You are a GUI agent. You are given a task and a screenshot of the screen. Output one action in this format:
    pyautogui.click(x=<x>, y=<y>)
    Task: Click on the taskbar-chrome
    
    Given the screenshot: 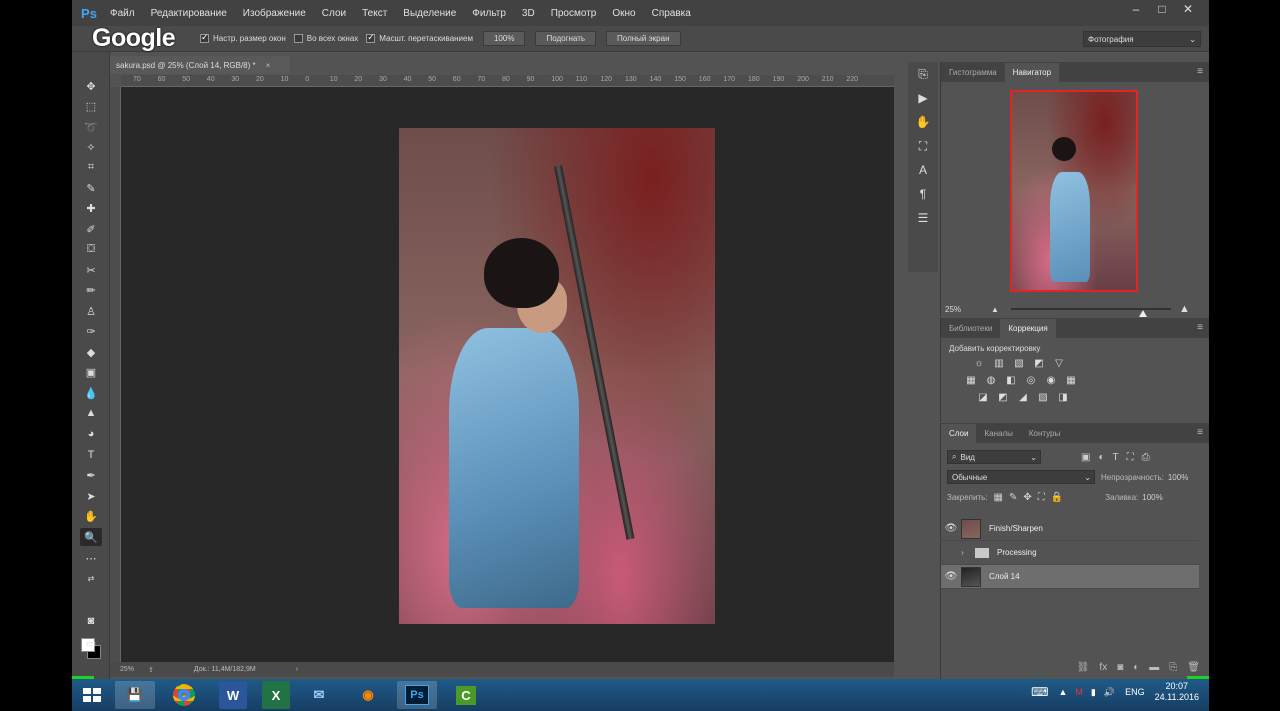 What is the action you would take?
    pyautogui.click(x=184, y=695)
    